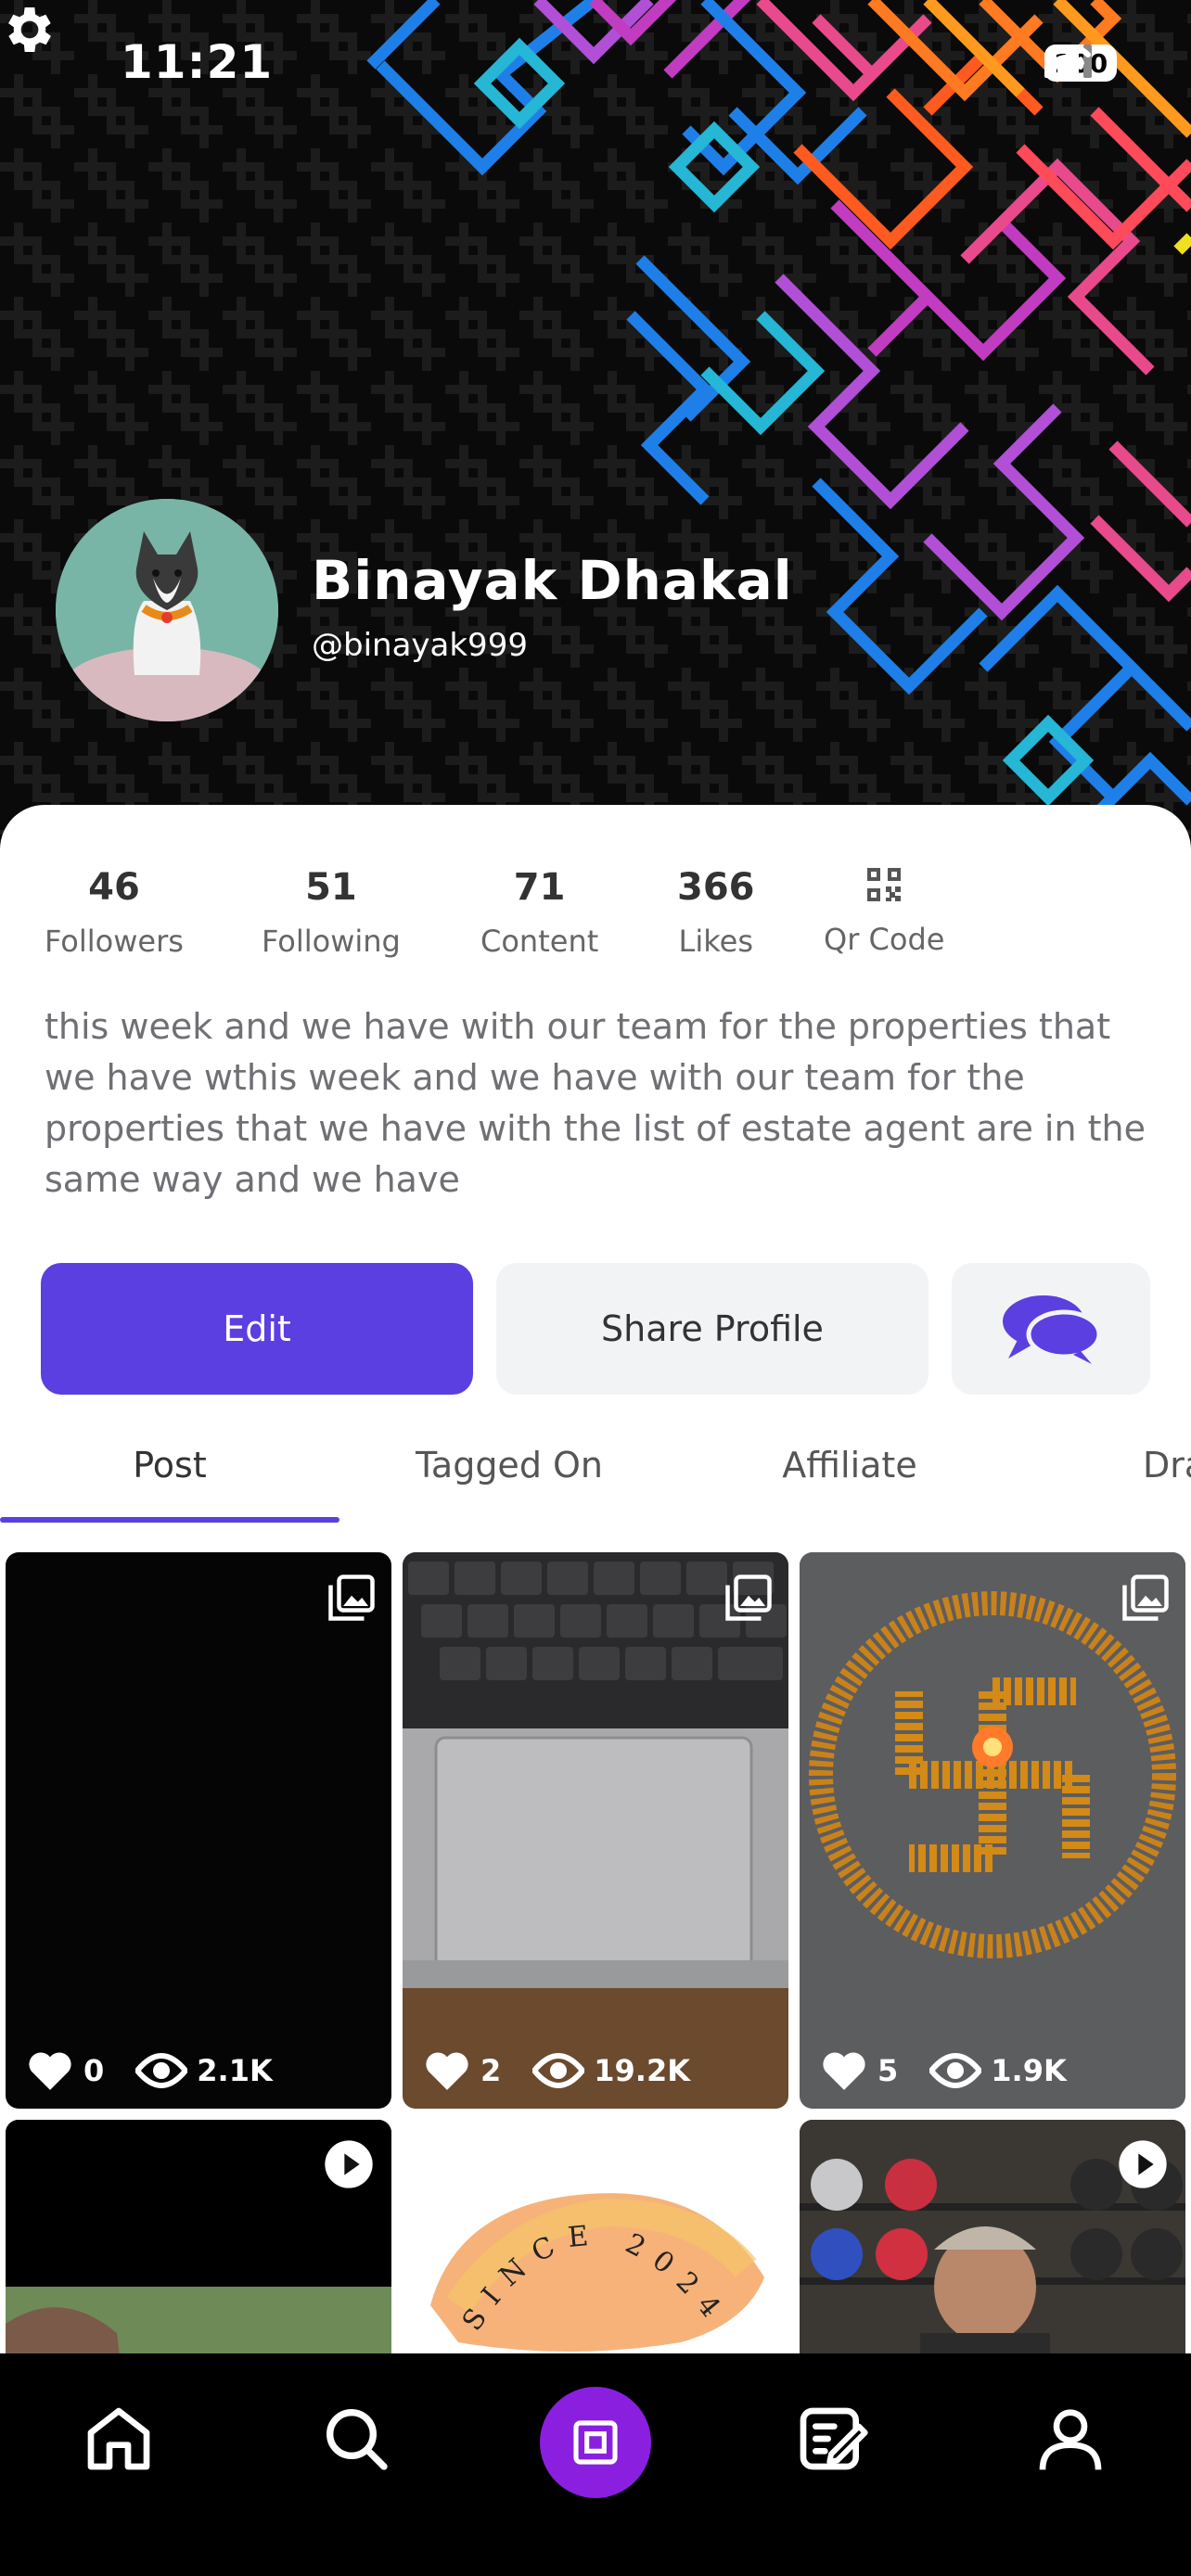 The height and width of the screenshot is (2576, 1191). I want to click on message-button, so click(1051, 1329).